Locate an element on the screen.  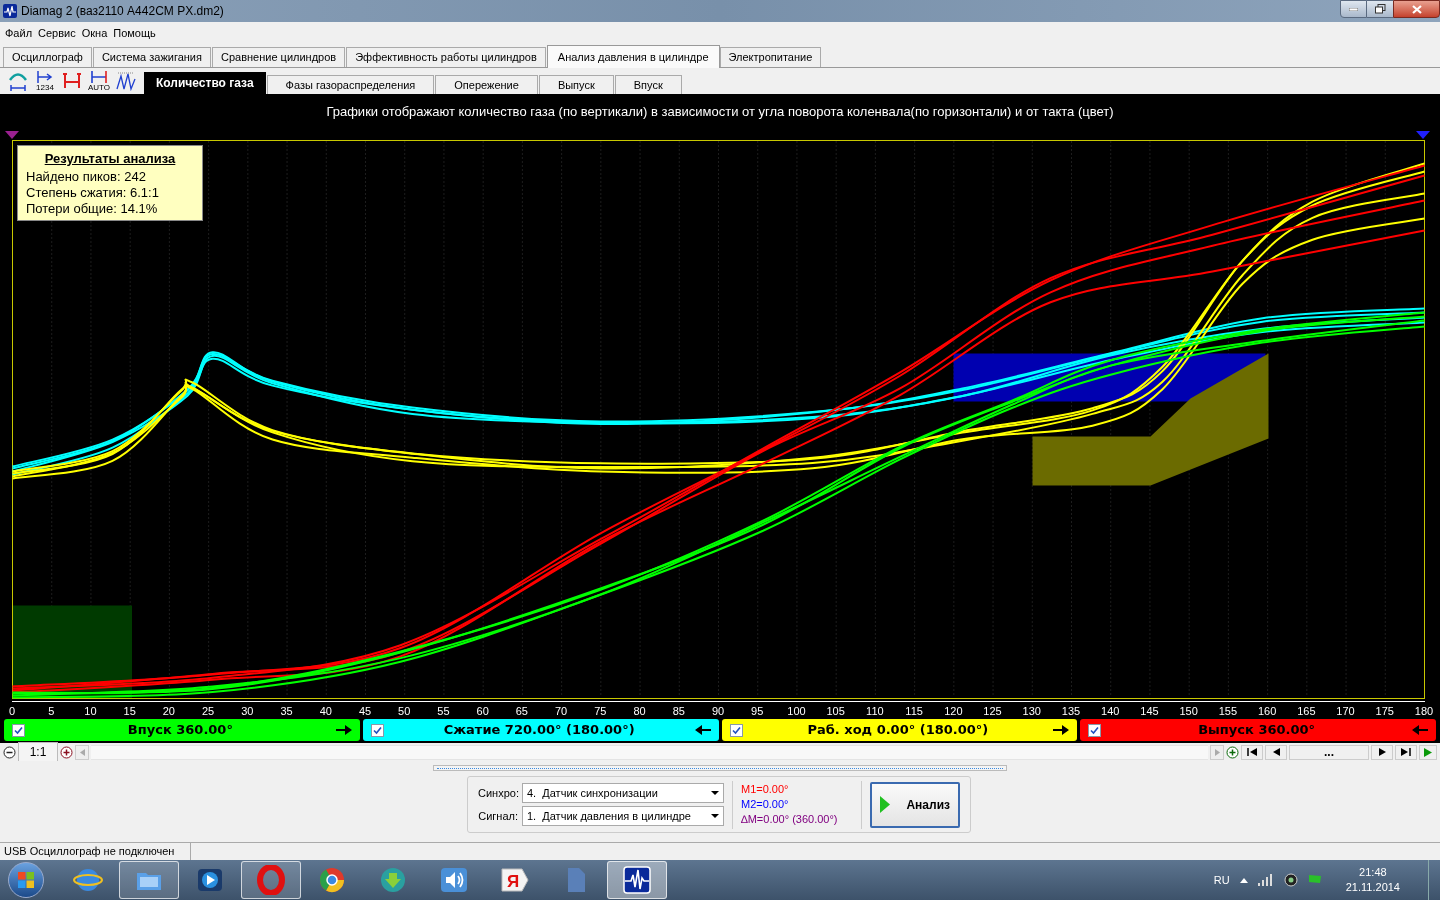
axis-label: 125 is located at coordinates (992, 711).